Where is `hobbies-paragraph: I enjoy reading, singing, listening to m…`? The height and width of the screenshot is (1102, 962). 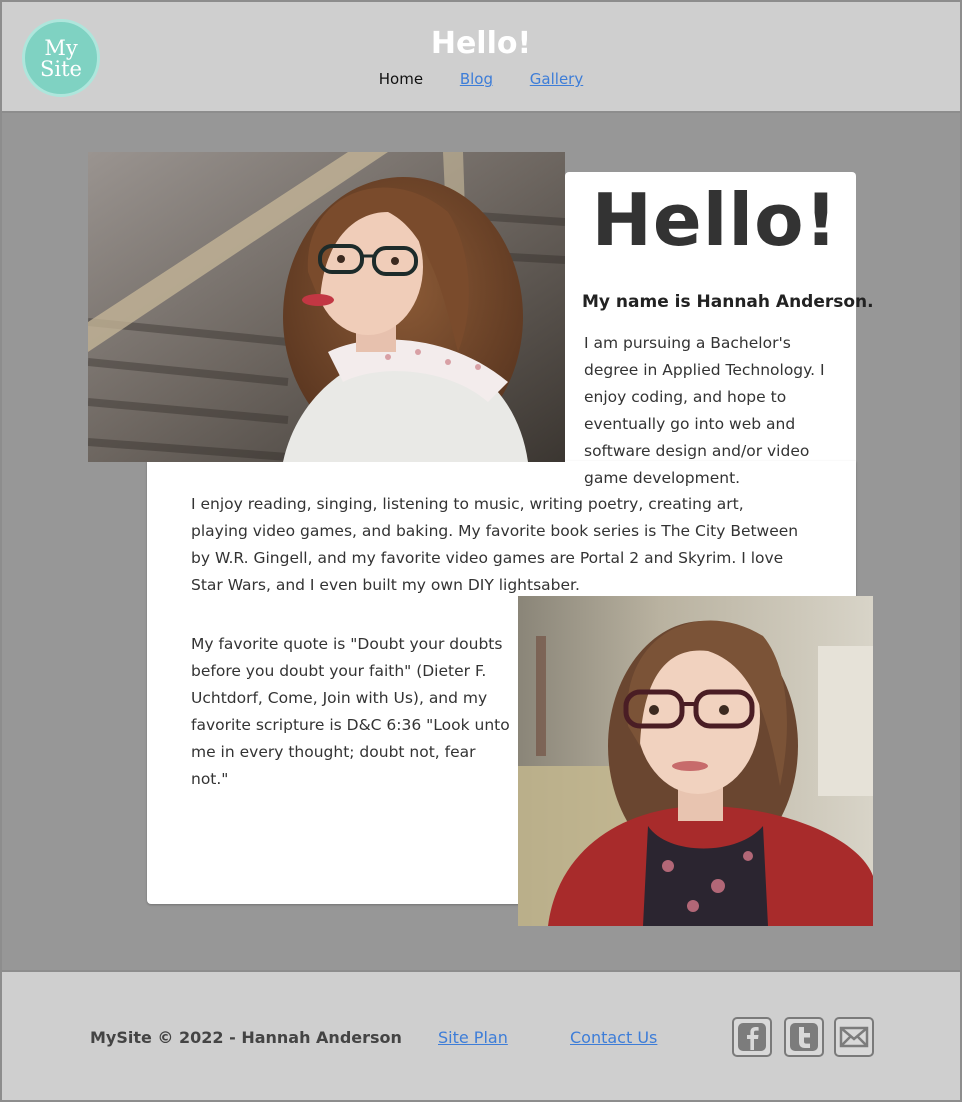
hobbies-paragraph: I enjoy reading, singing, listening to m… is located at coordinates (495, 544).